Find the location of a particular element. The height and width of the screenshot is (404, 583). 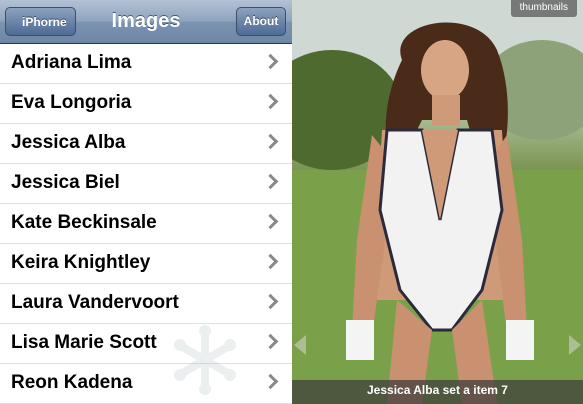

thumbnails-button: thumbnails is located at coordinates (543, 8).